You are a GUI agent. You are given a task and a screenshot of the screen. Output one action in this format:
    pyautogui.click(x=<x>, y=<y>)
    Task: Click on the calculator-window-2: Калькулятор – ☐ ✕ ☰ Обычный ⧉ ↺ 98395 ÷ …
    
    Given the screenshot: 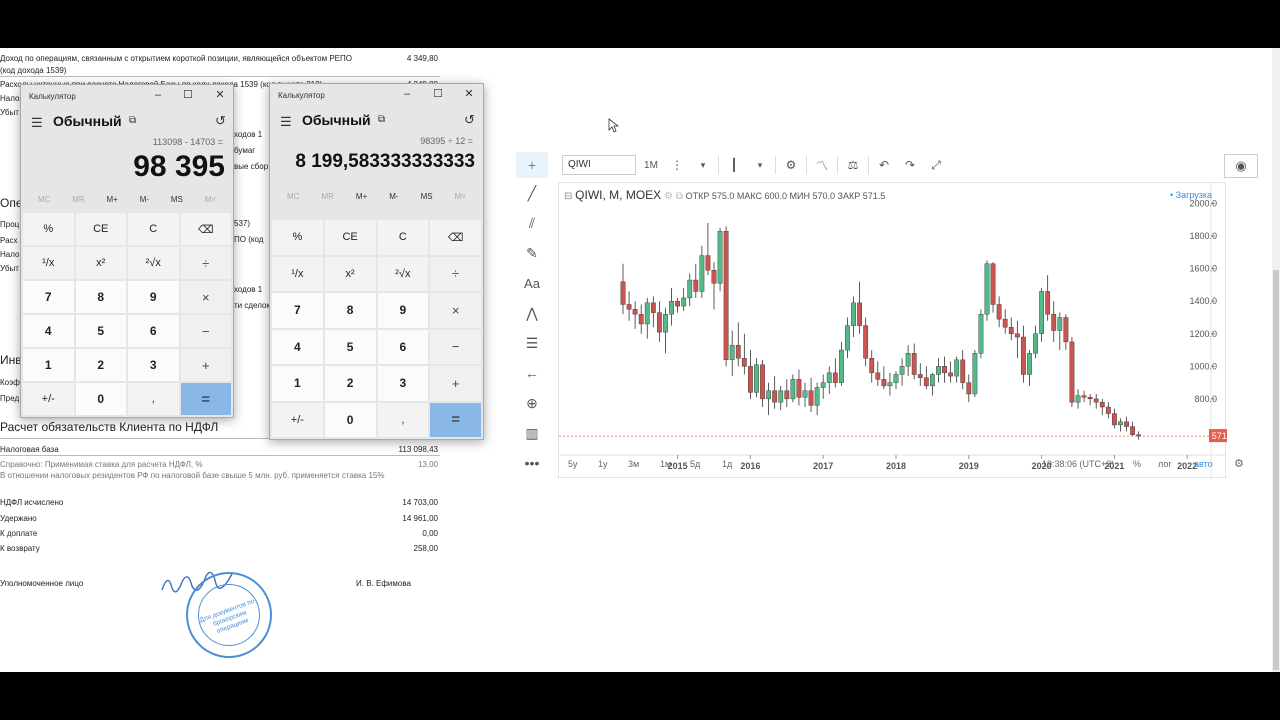 What is the action you would take?
    pyautogui.click(x=376, y=261)
    